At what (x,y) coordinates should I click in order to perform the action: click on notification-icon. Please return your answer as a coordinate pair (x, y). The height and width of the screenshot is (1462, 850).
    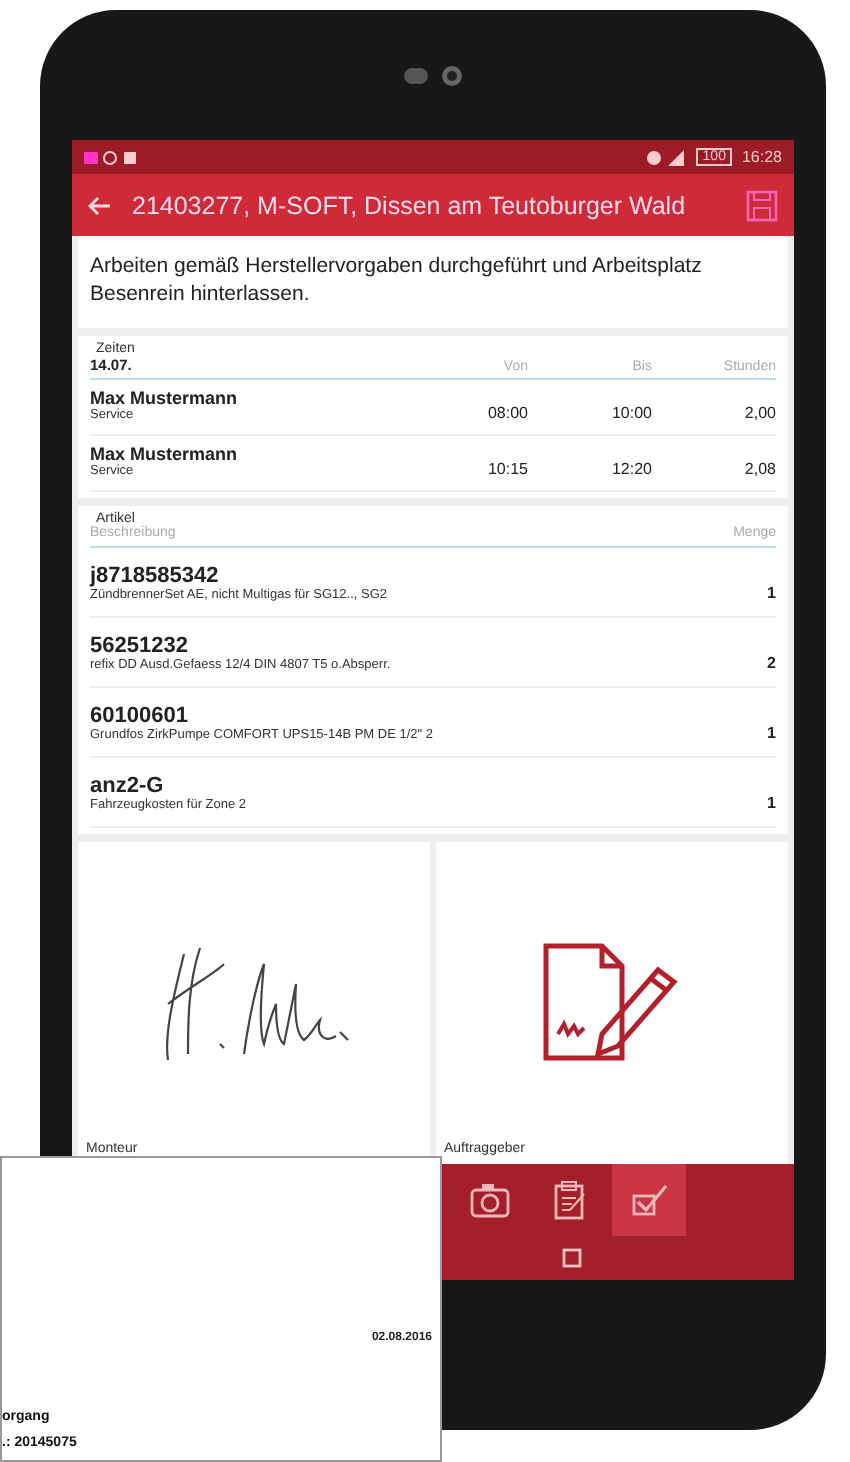
    Looking at the image, I should click on (110, 157).